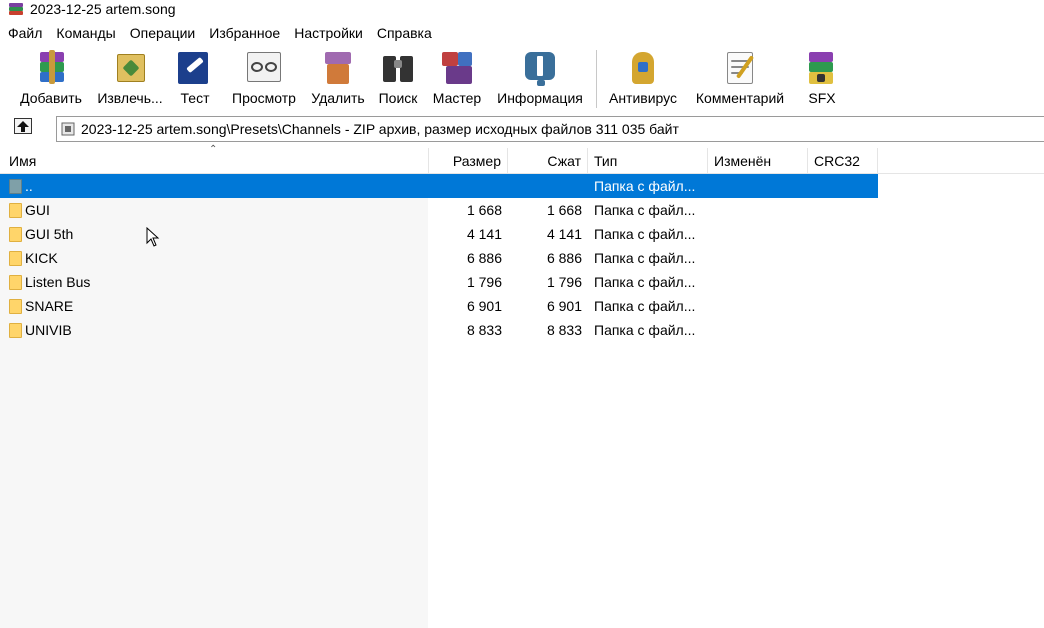 This screenshot has width=1044, height=628. I want to click on file-packed: 1 796, so click(564, 282).